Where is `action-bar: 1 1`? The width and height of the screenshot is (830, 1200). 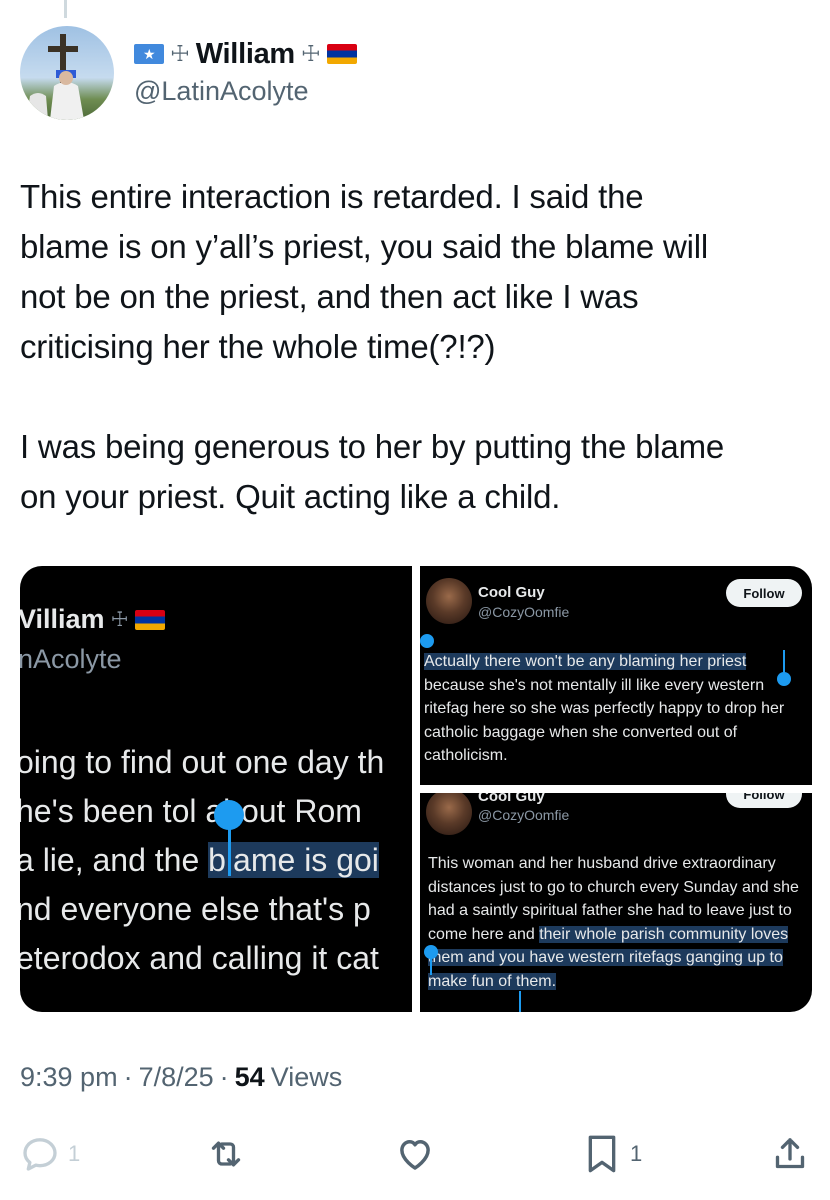
action-bar: 1 1 is located at coordinates (415, 1154).